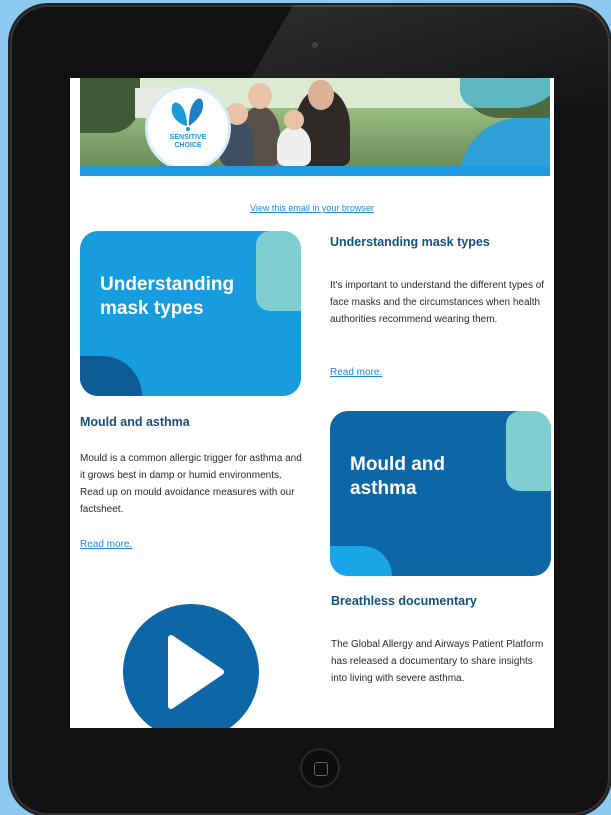 This screenshot has width=611, height=815. What do you see at coordinates (397, 476) in the screenshot?
I see `card-title: Mould and asthma` at bounding box center [397, 476].